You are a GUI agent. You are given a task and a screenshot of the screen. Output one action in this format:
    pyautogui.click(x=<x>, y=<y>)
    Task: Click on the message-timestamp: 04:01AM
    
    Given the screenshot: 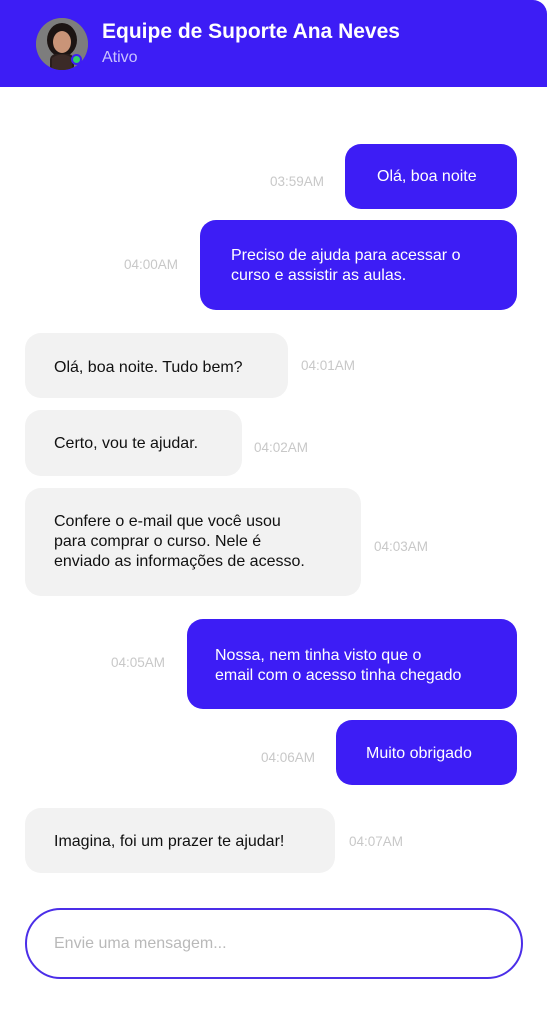 What is the action you would take?
    pyautogui.click(x=328, y=365)
    